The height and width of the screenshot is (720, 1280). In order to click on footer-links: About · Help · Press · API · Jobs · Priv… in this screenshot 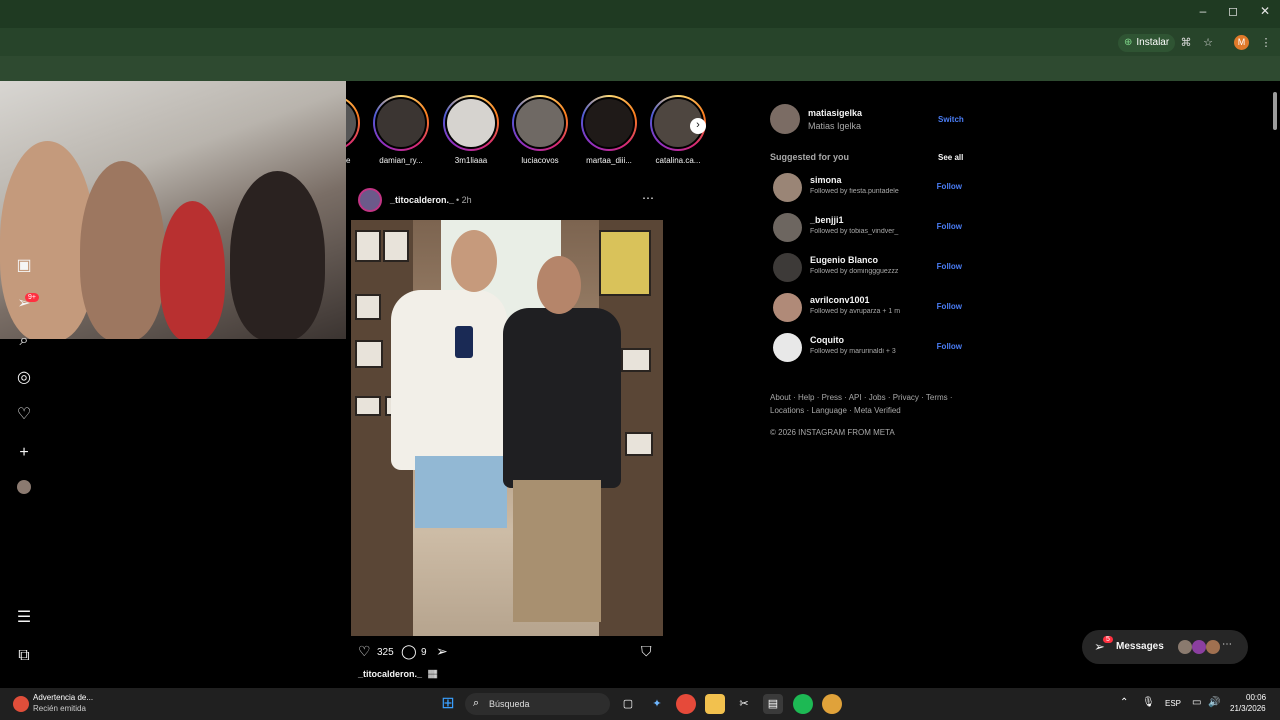, I will do `click(870, 404)`.